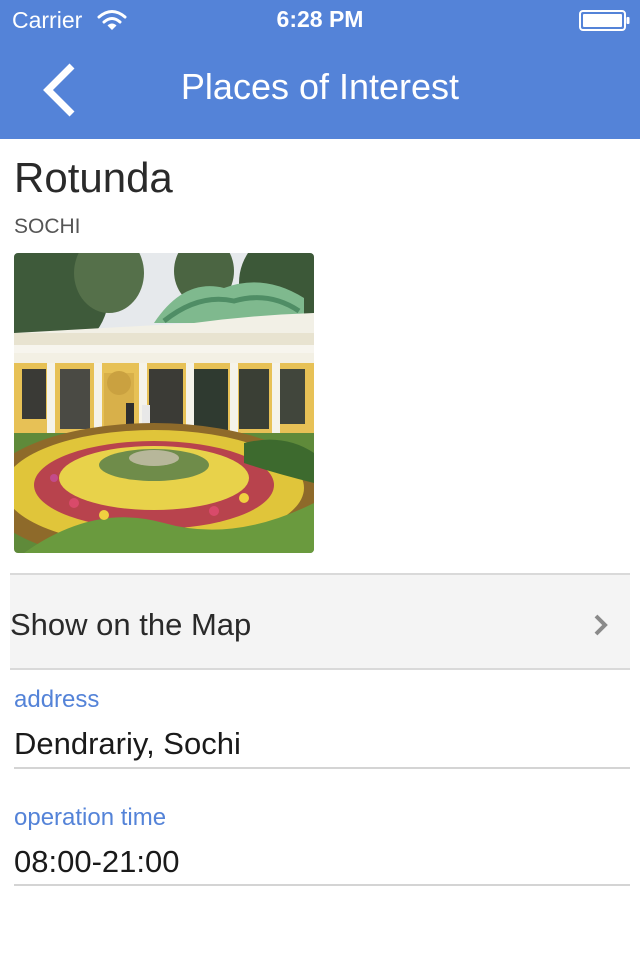 This screenshot has height=960, width=640. What do you see at coordinates (93, 177) in the screenshot?
I see `place-title: Rotunda` at bounding box center [93, 177].